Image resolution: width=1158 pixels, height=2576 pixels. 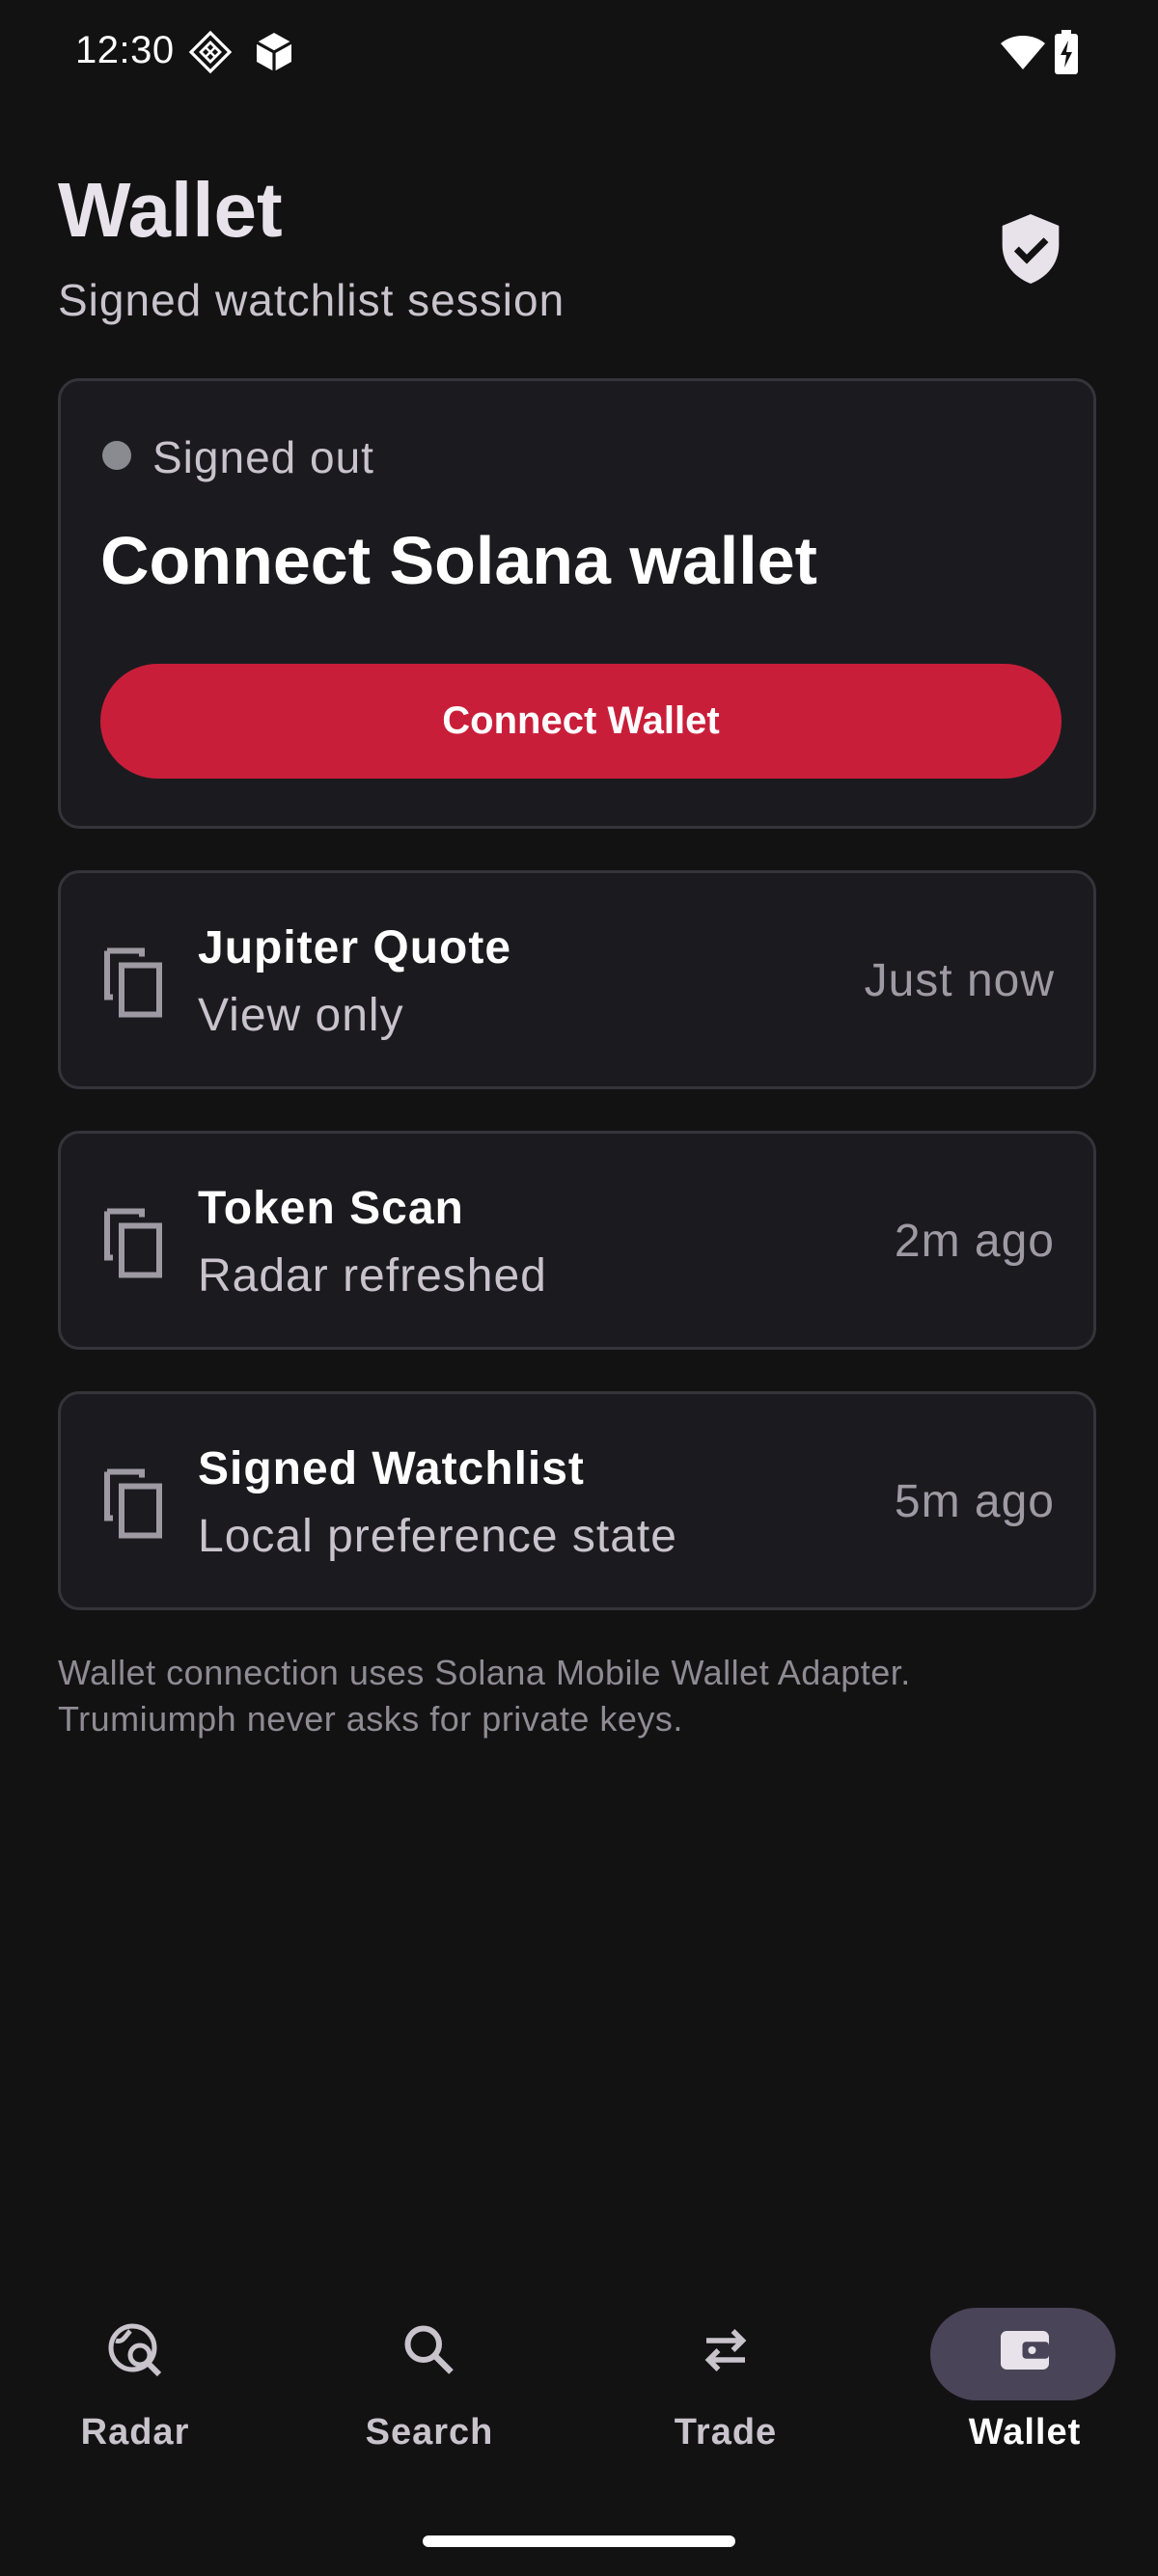 What do you see at coordinates (1023, 52) in the screenshot?
I see `wifi-icon` at bounding box center [1023, 52].